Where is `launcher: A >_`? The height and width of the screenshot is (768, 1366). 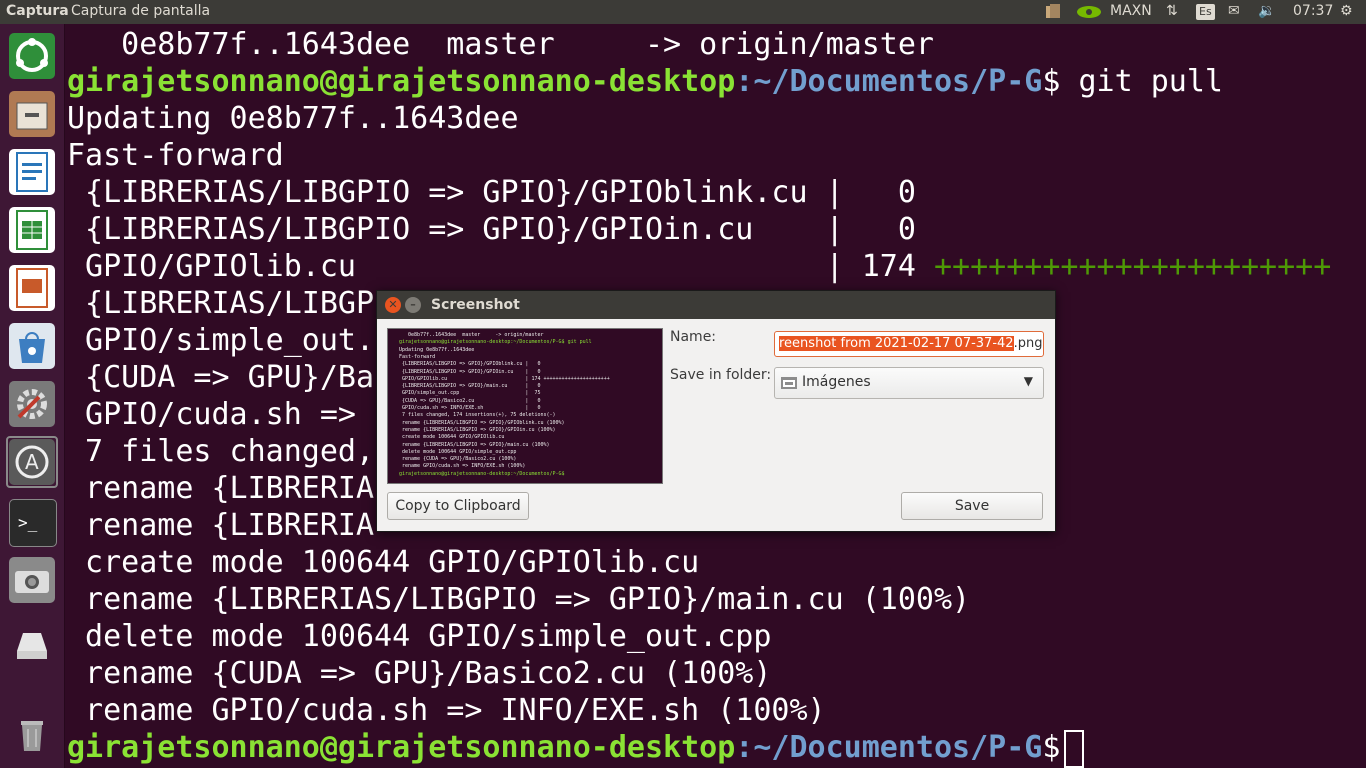
launcher: A >_ is located at coordinates (32, 396).